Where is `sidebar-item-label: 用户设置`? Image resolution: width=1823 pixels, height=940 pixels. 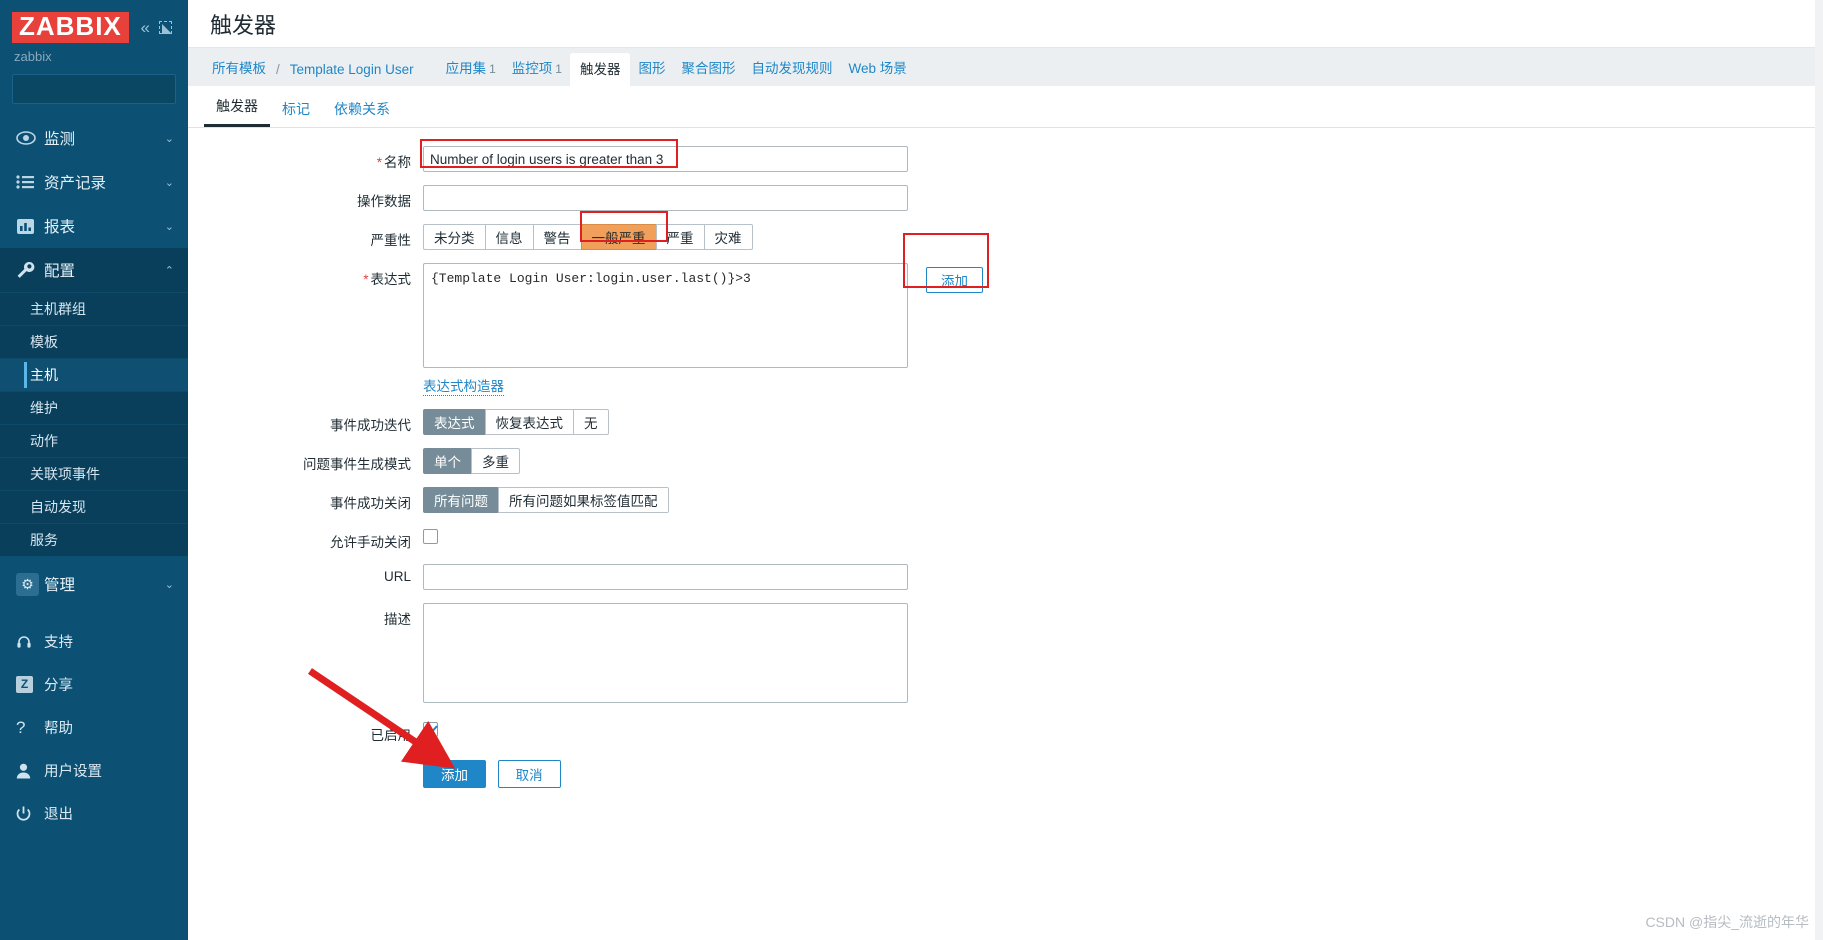
sidebar-item-label: 用户设置 is located at coordinates (73, 772).